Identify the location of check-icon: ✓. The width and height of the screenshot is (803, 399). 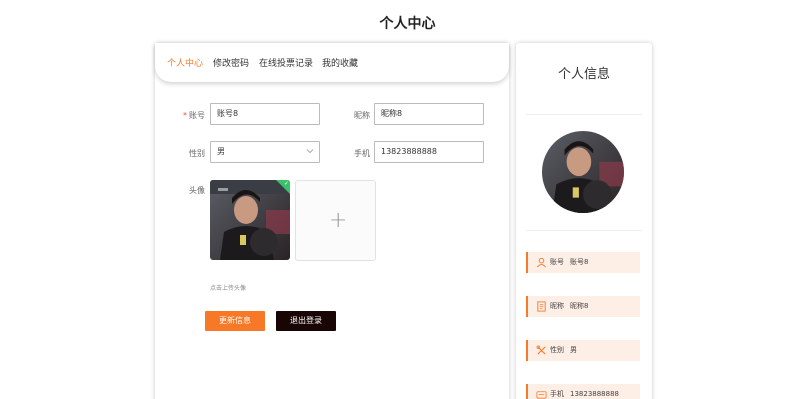
(286, 183).